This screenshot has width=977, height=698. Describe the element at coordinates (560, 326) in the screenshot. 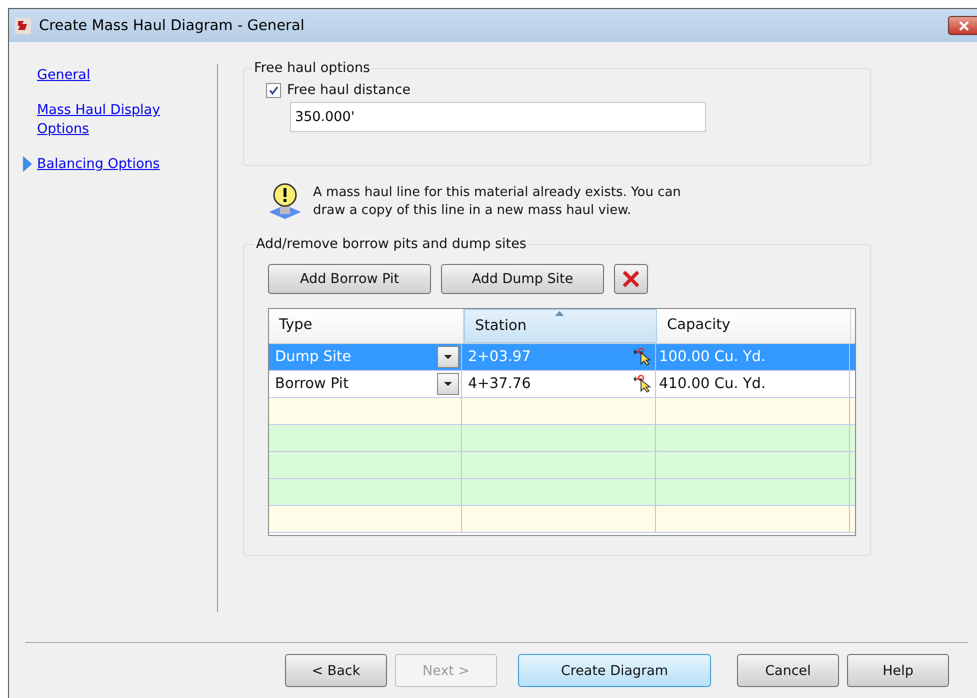

I see `column-header: Station` at that location.